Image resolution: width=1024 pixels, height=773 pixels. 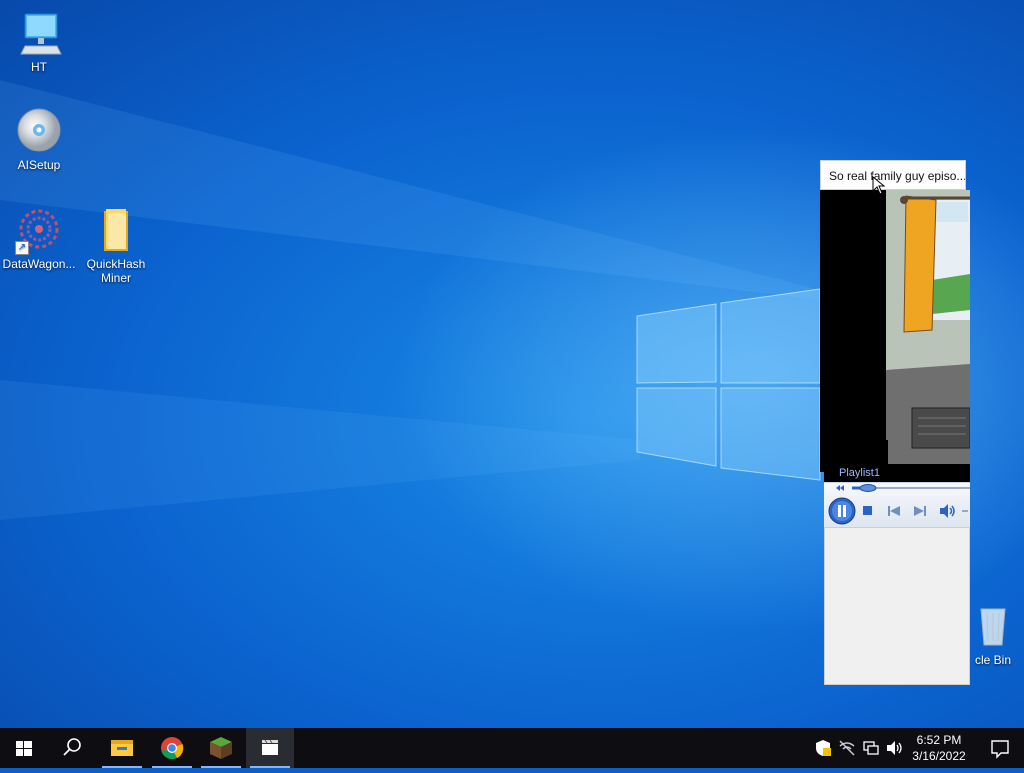 What do you see at coordinates (868, 511) in the screenshot?
I see `stop-button` at bounding box center [868, 511].